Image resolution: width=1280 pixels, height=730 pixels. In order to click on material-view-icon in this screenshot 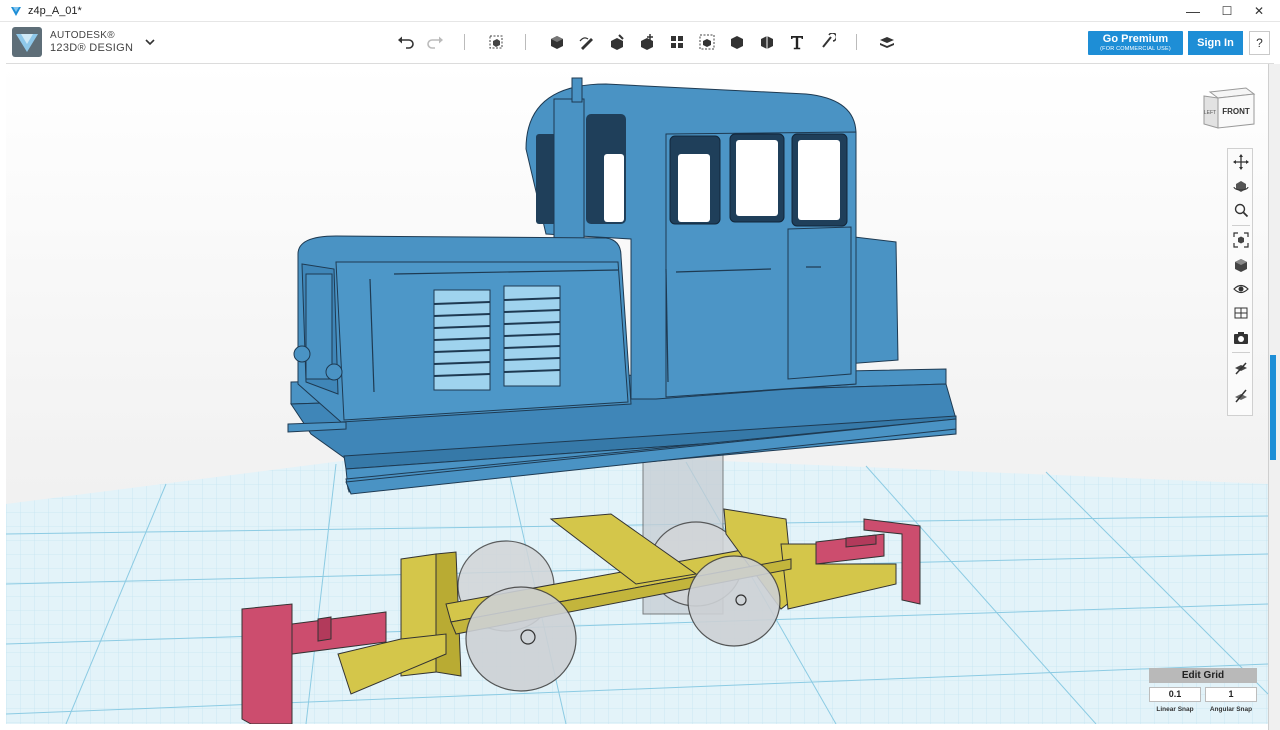, I will do `click(1241, 313)`.